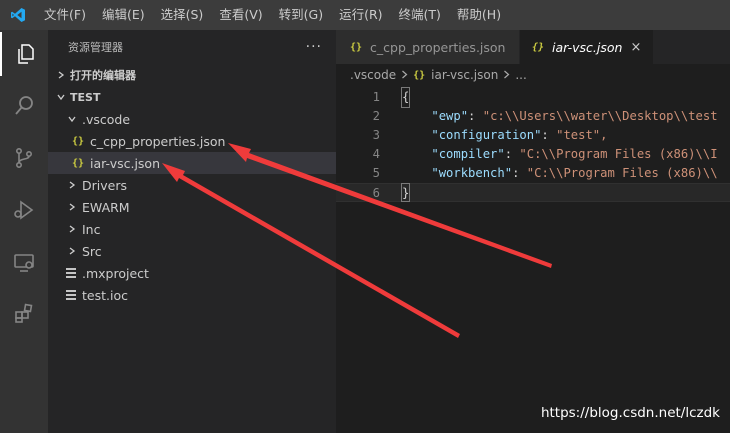 The height and width of the screenshot is (433, 730). I want to click on sidebar-header: 资源管理器 ···, so click(192, 47).